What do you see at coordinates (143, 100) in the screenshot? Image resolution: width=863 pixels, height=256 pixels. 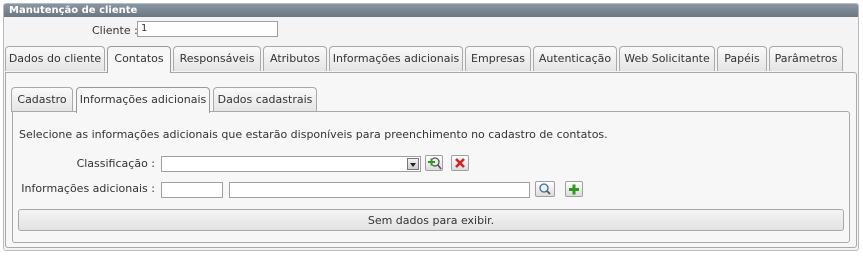 I see `subtab-informacoes-adicionais: Informações adicionais` at bounding box center [143, 100].